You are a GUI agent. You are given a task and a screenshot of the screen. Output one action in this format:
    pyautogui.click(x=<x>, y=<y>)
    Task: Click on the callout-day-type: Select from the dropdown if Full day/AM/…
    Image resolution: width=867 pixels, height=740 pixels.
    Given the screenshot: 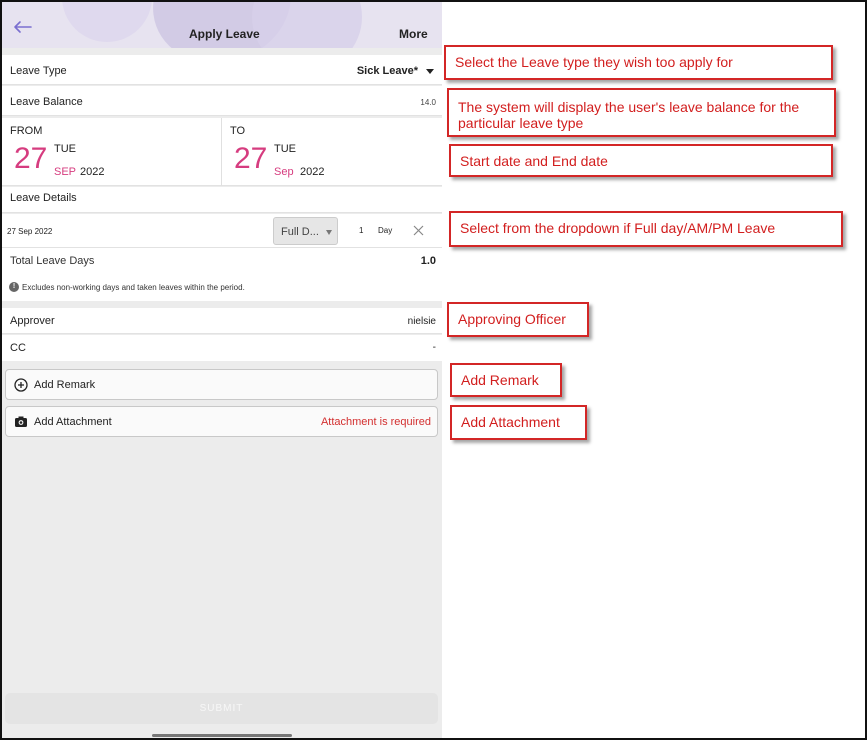 What is the action you would take?
    pyautogui.click(x=646, y=229)
    